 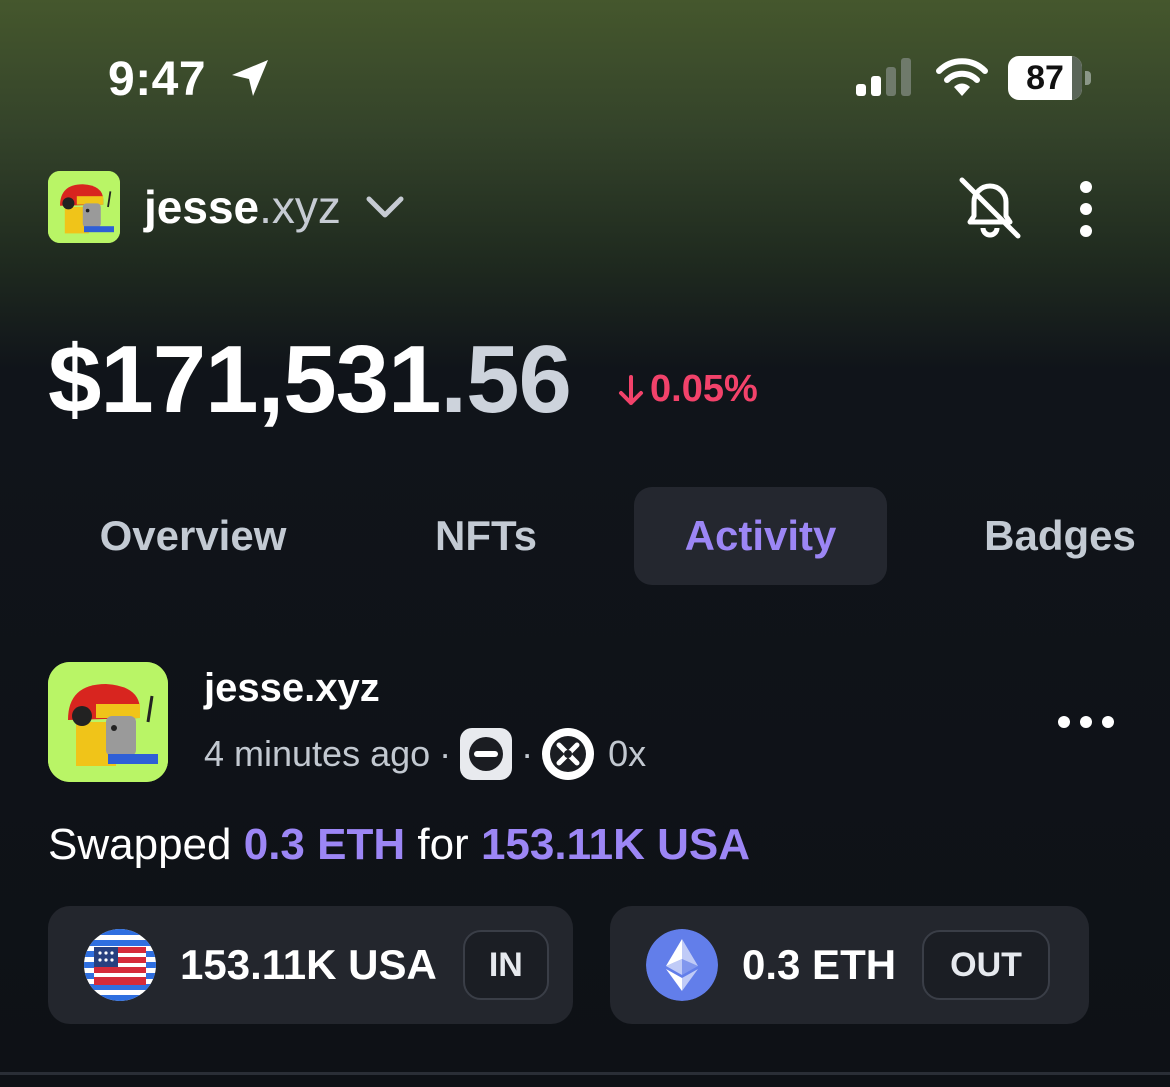 I want to click on direction-badge-out: OUT, so click(x=986, y=965).